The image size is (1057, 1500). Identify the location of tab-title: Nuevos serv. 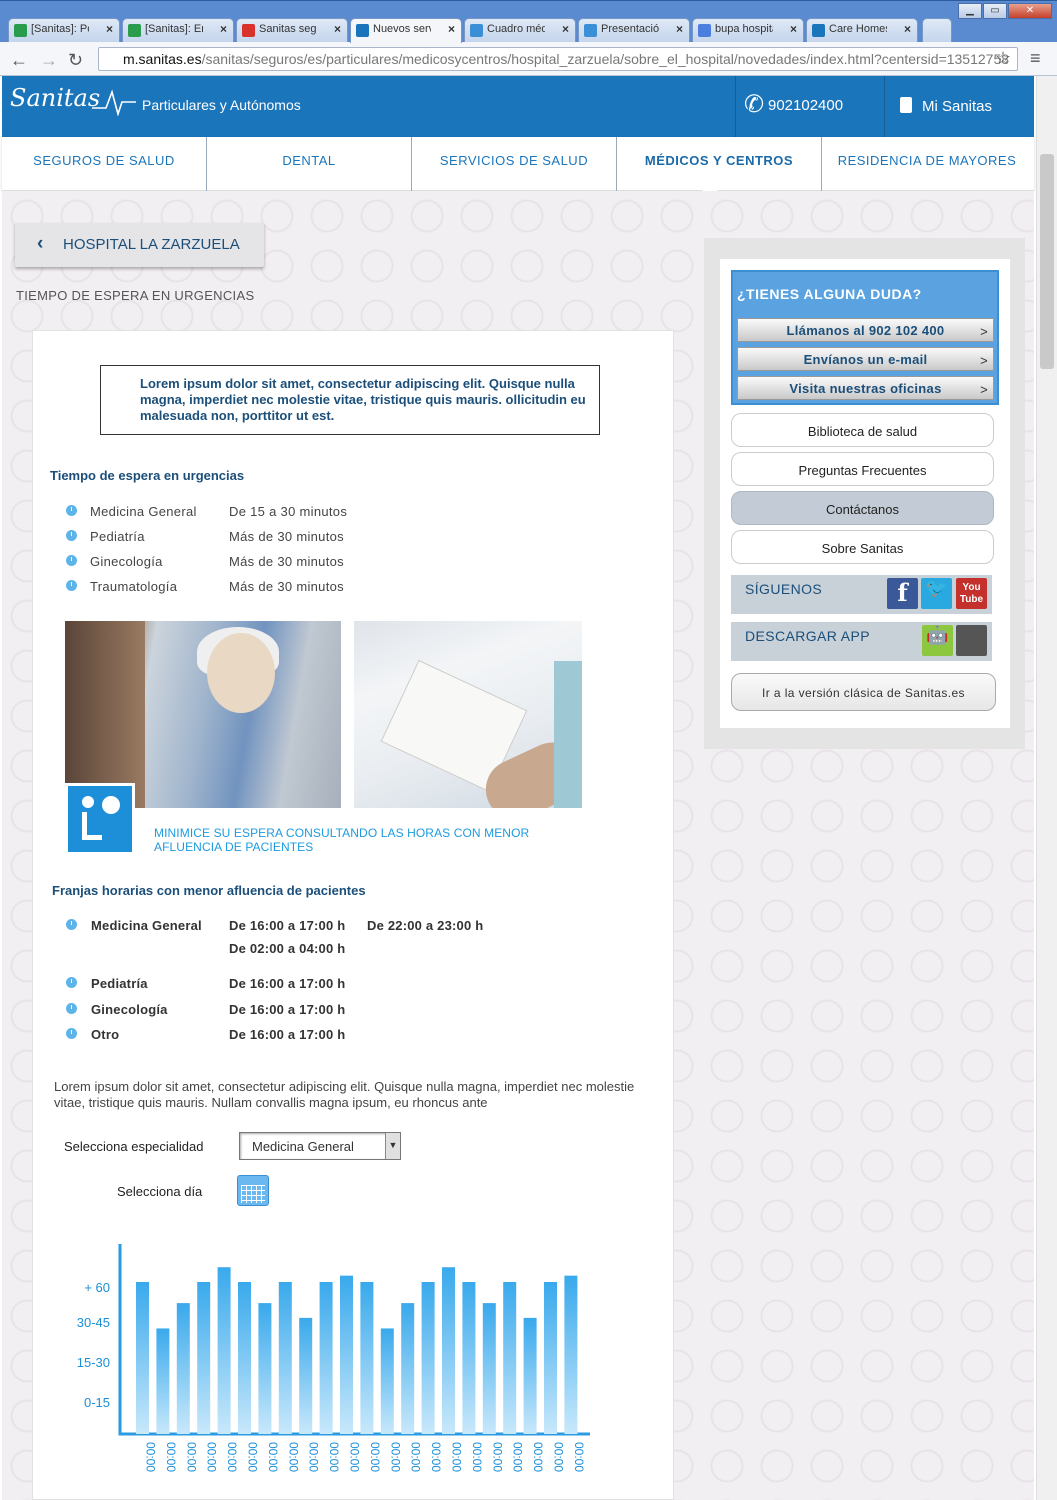
(402, 29).